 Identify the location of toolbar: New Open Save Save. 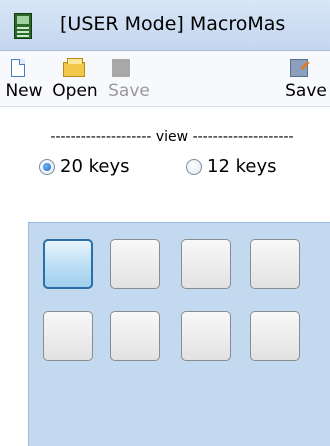
(165, 79).